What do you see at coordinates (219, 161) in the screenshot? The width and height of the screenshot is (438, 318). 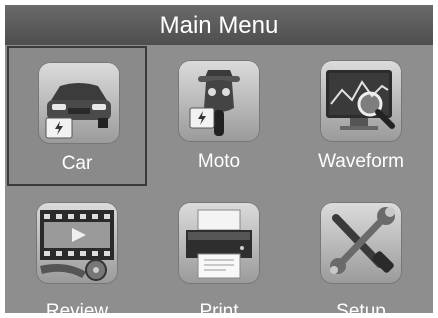 I see `menu-item-label: Moto` at bounding box center [219, 161].